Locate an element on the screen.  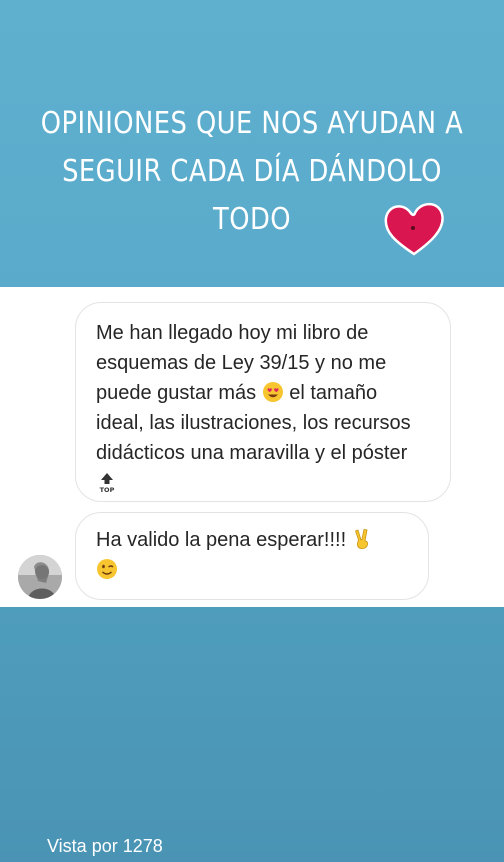
sender-avatar is located at coordinates (40, 577).